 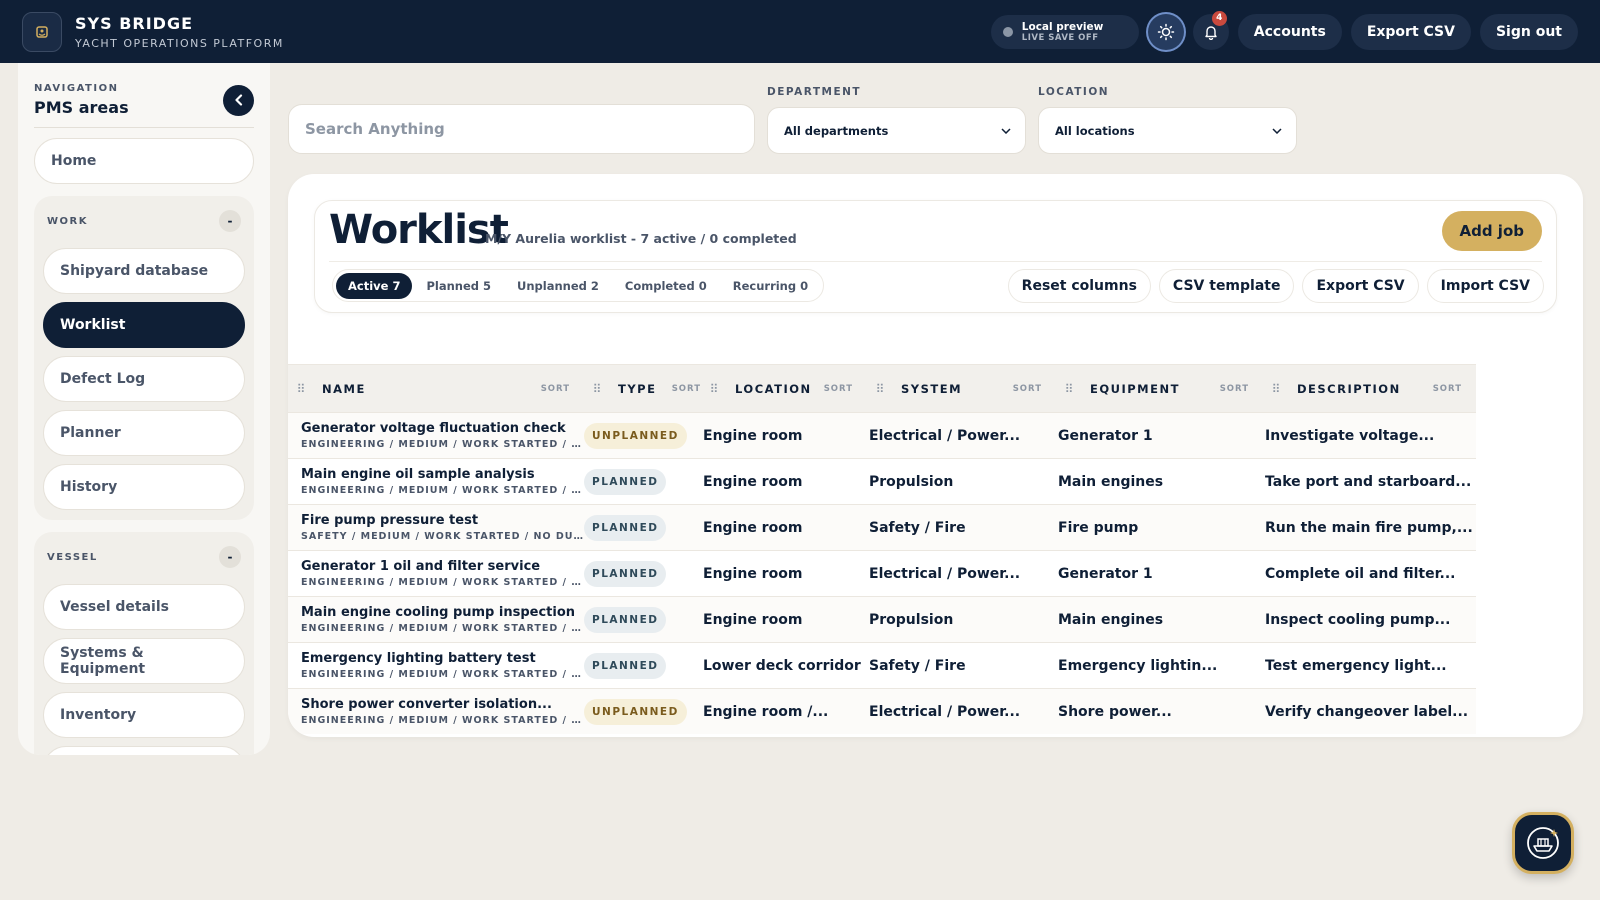 I want to click on import-csv-button: Import CSV, so click(x=1485, y=286).